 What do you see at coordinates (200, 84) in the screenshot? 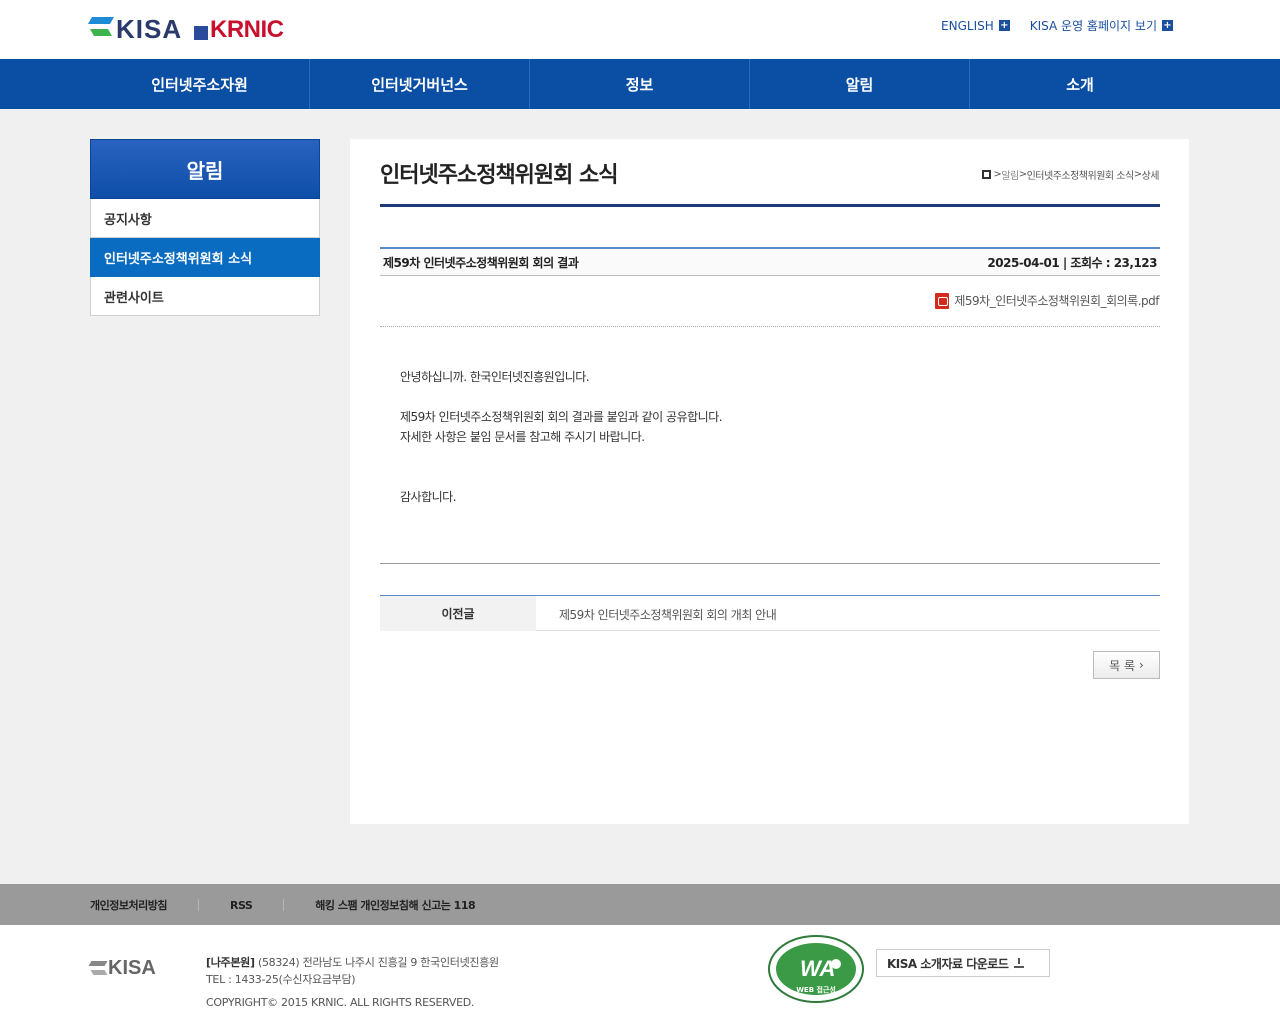
I see `nav-item-address-resources: 인터넷주소자원` at bounding box center [200, 84].